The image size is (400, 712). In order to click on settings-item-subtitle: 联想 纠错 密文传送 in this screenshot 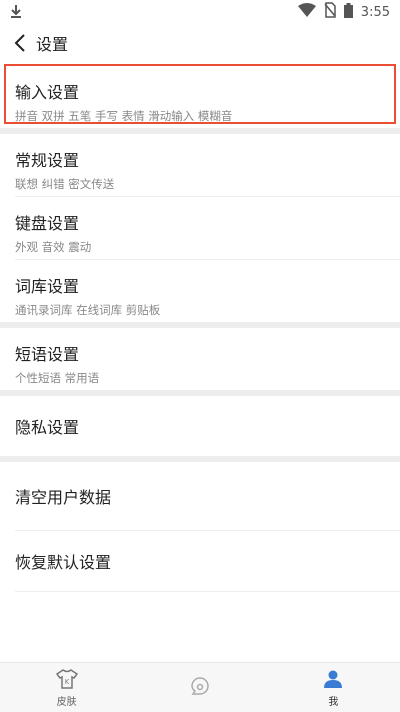, I will do `click(65, 184)`.